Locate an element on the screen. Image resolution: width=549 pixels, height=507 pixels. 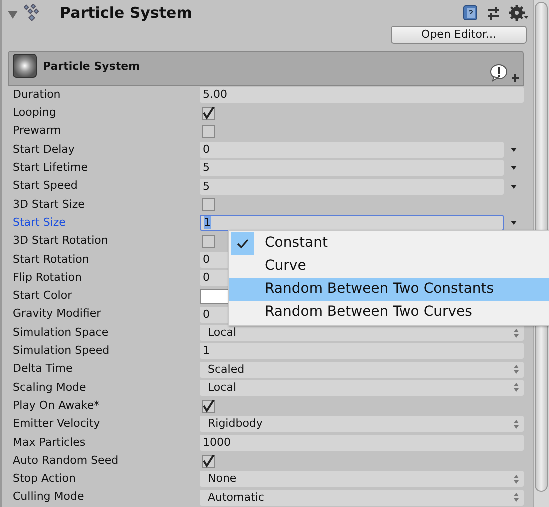
property-label: Emitter Velocity is located at coordinates (57, 424).